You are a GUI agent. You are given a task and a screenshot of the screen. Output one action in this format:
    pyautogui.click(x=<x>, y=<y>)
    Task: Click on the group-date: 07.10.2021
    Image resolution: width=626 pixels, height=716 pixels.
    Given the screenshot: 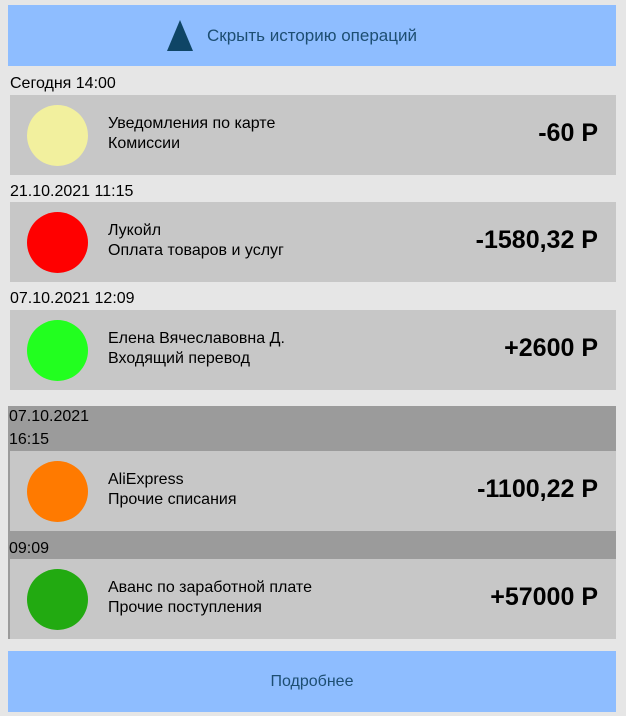 What is the action you would take?
    pyautogui.click(x=49, y=416)
    